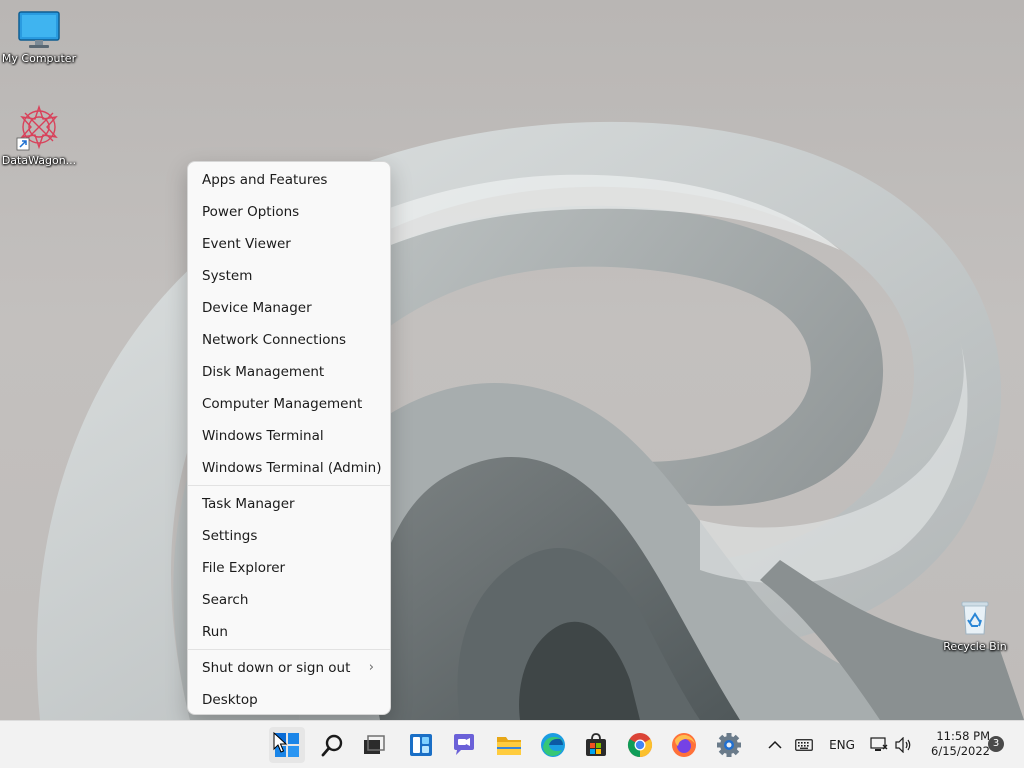 The image size is (1024, 768). What do you see at coordinates (289, 180) in the screenshot?
I see `menu-item-apps-and-features: Apps and Features` at bounding box center [289, 180].